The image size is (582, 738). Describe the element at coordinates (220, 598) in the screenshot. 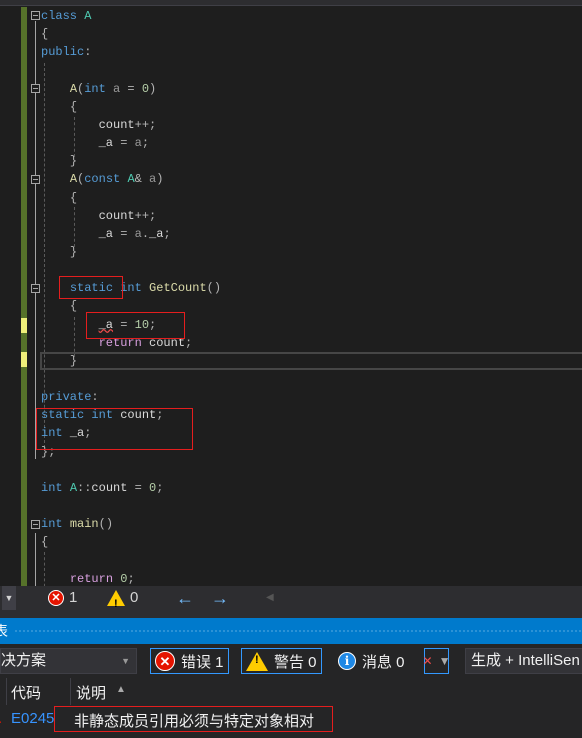

I see `arrow-right-icon: →` at that location.